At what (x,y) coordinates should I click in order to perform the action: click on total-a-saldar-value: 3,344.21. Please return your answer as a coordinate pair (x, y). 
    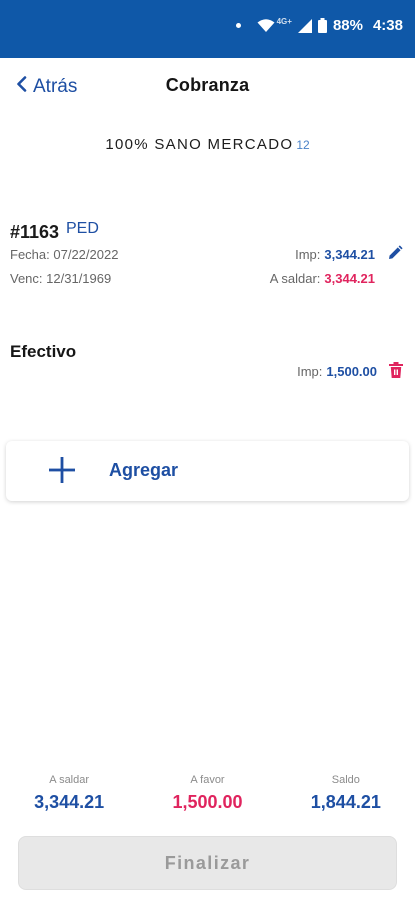
    Looking at the image, I should click on (69, 802).